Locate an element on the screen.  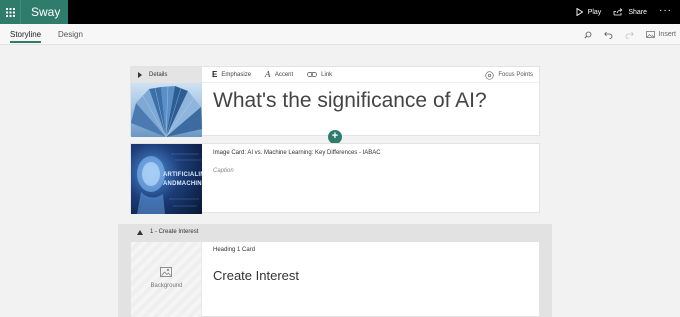
add-card-button: + is located at coordinates (335, 137).